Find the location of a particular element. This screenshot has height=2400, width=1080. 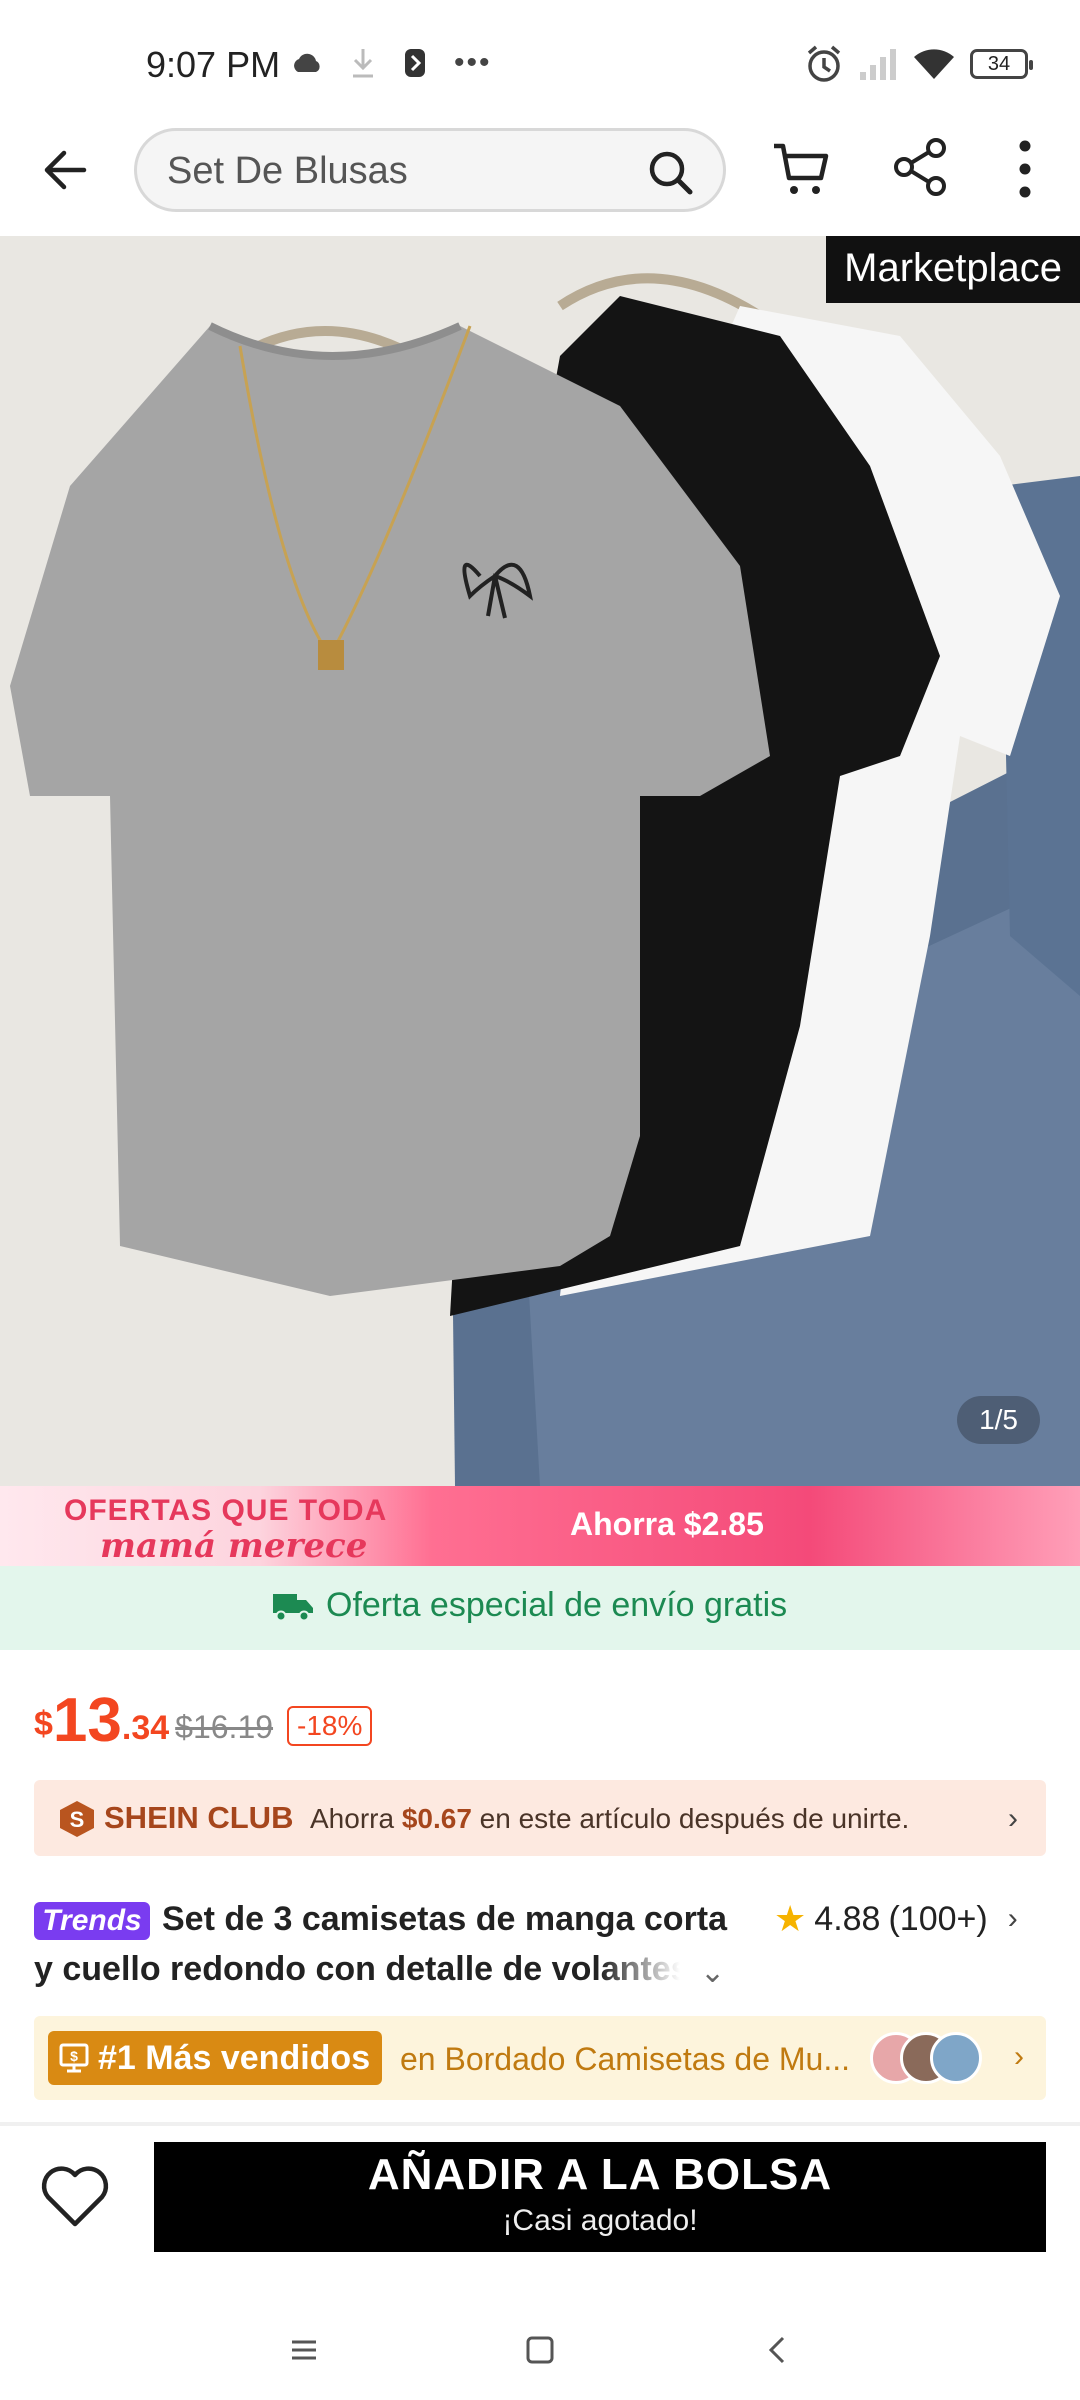

back-icon is located at coordinates (778, 2350).